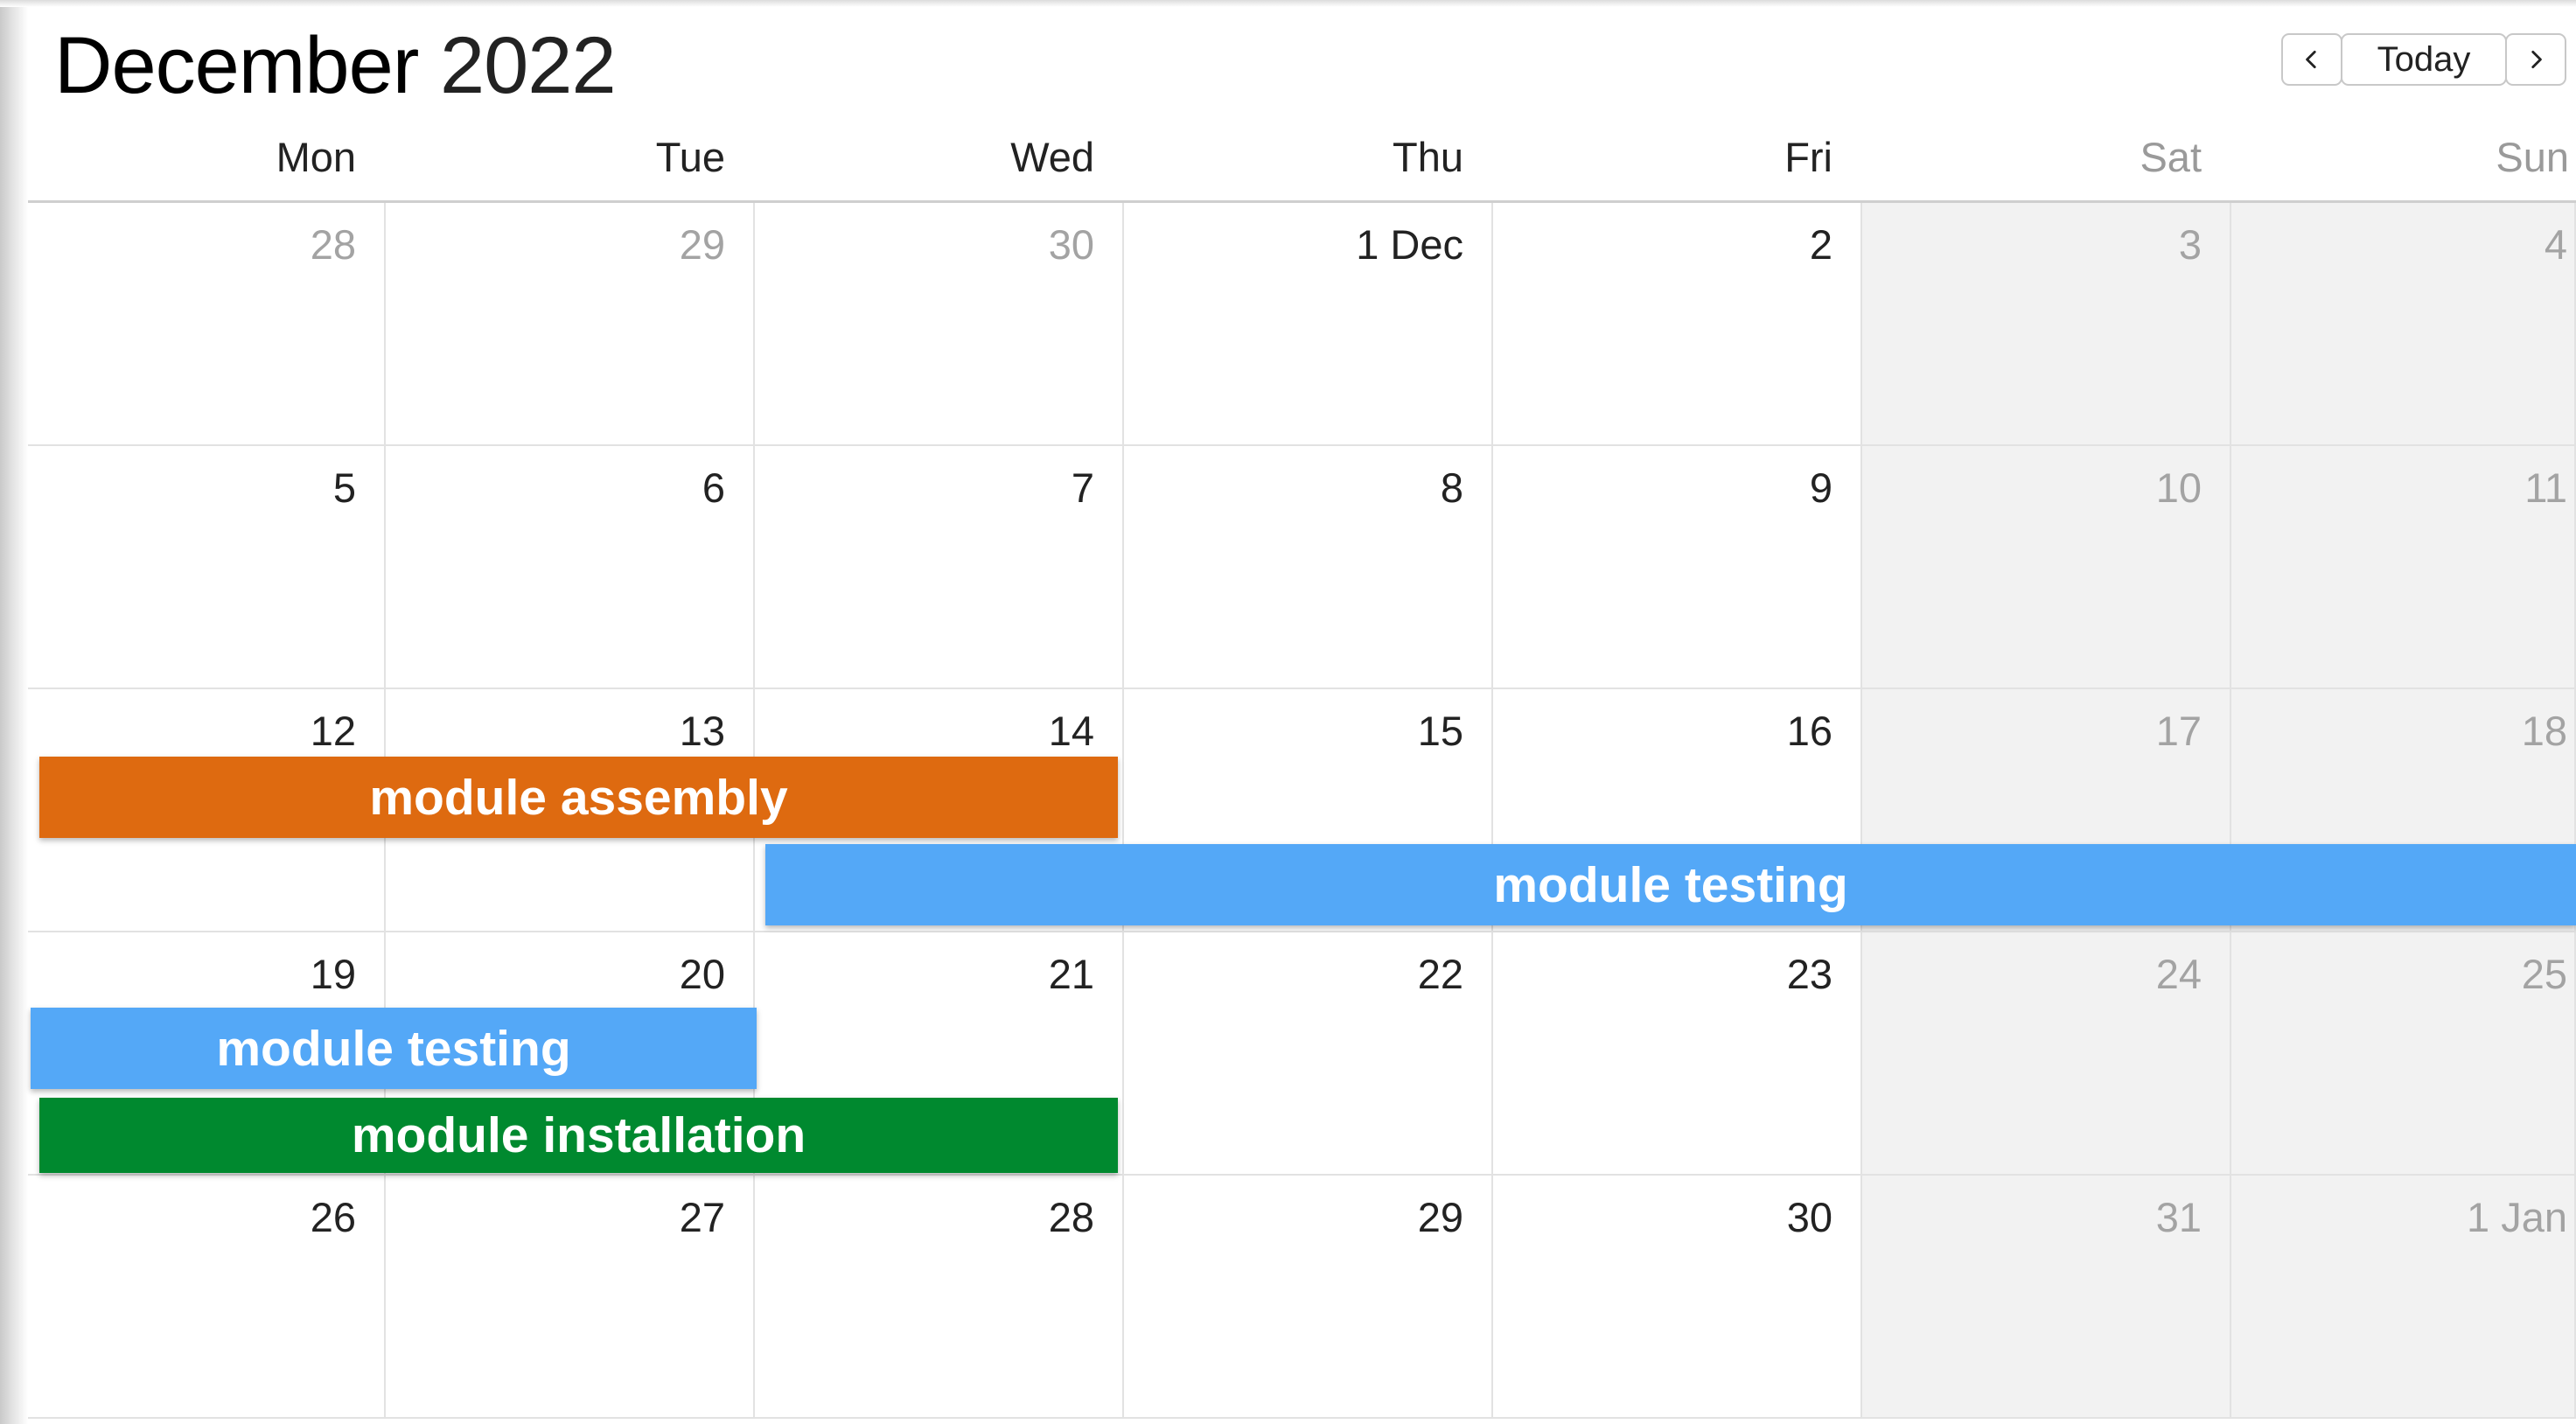 The image size is (2576, 1424). I want to click on day-number: 15, so click(1440, 731).